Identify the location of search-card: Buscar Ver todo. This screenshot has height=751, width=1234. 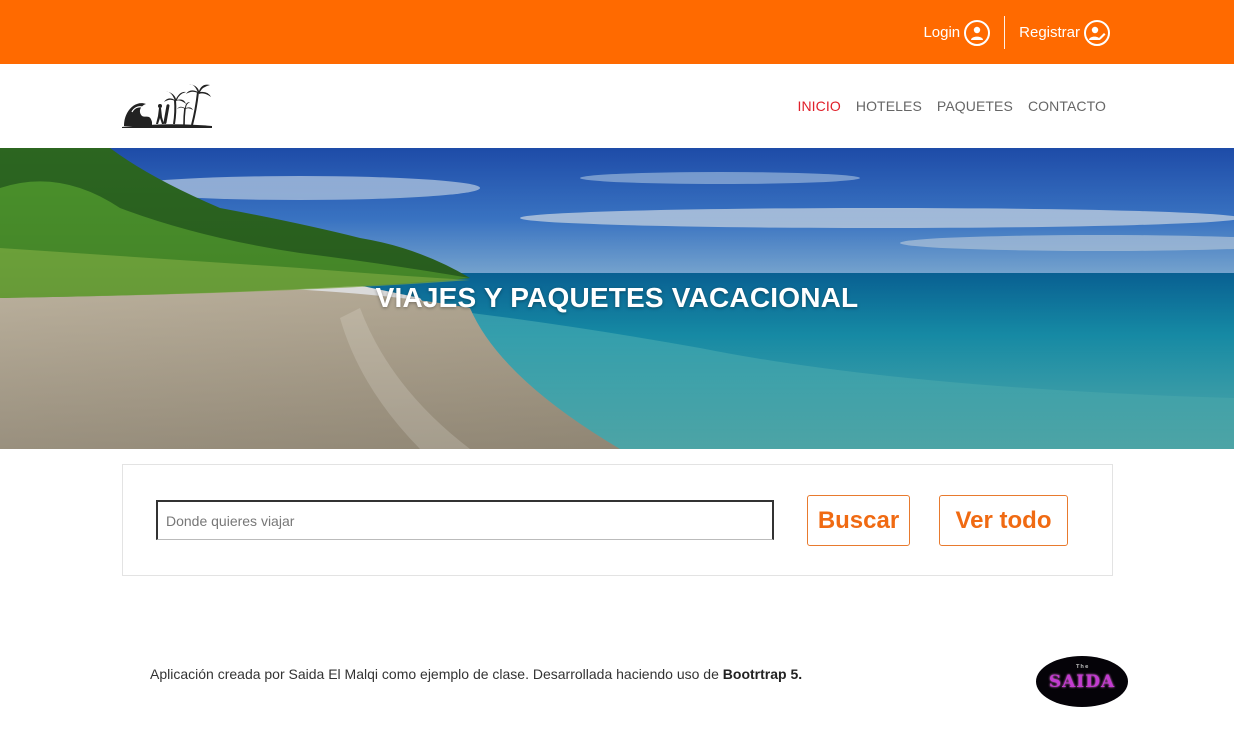
(617, 520).